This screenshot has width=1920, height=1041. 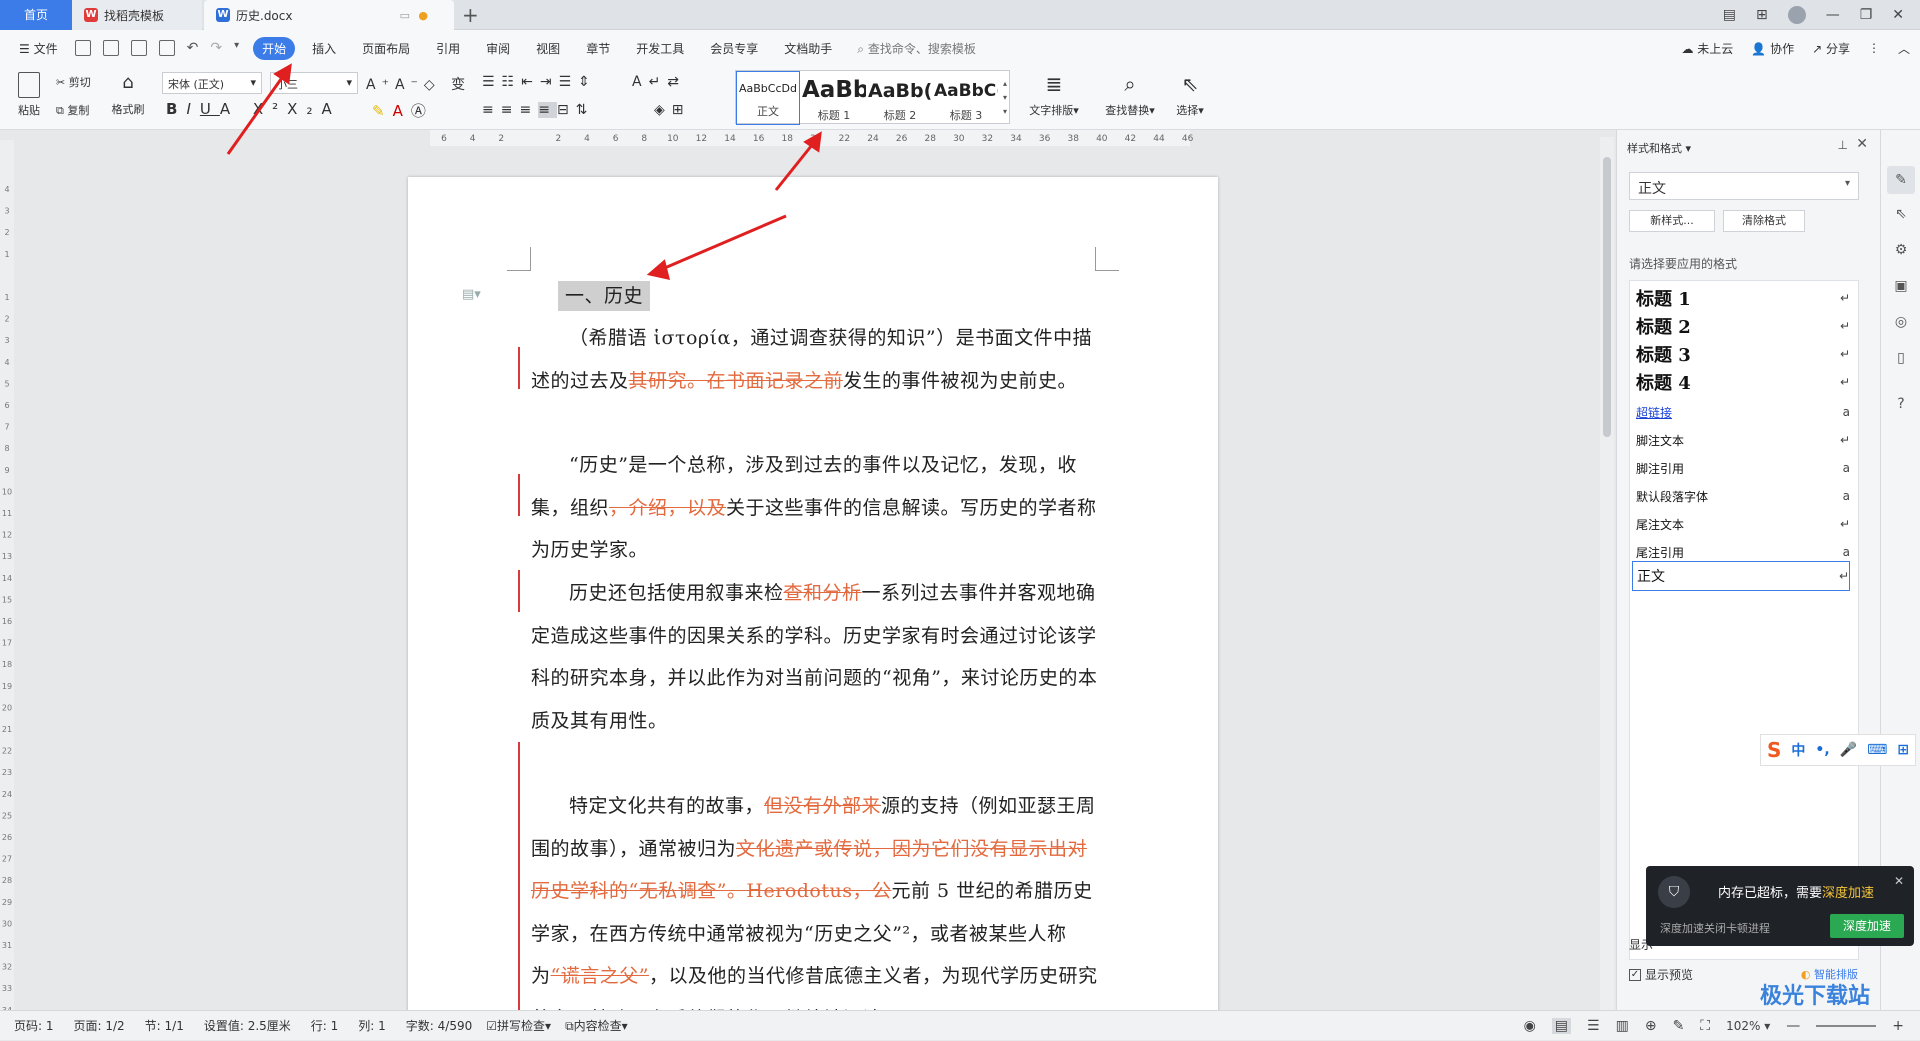 What do you see at coordinates (1652, 189) in the screenshot?
I see `current-style-value: 正文` at bounding box center [1652, 189].